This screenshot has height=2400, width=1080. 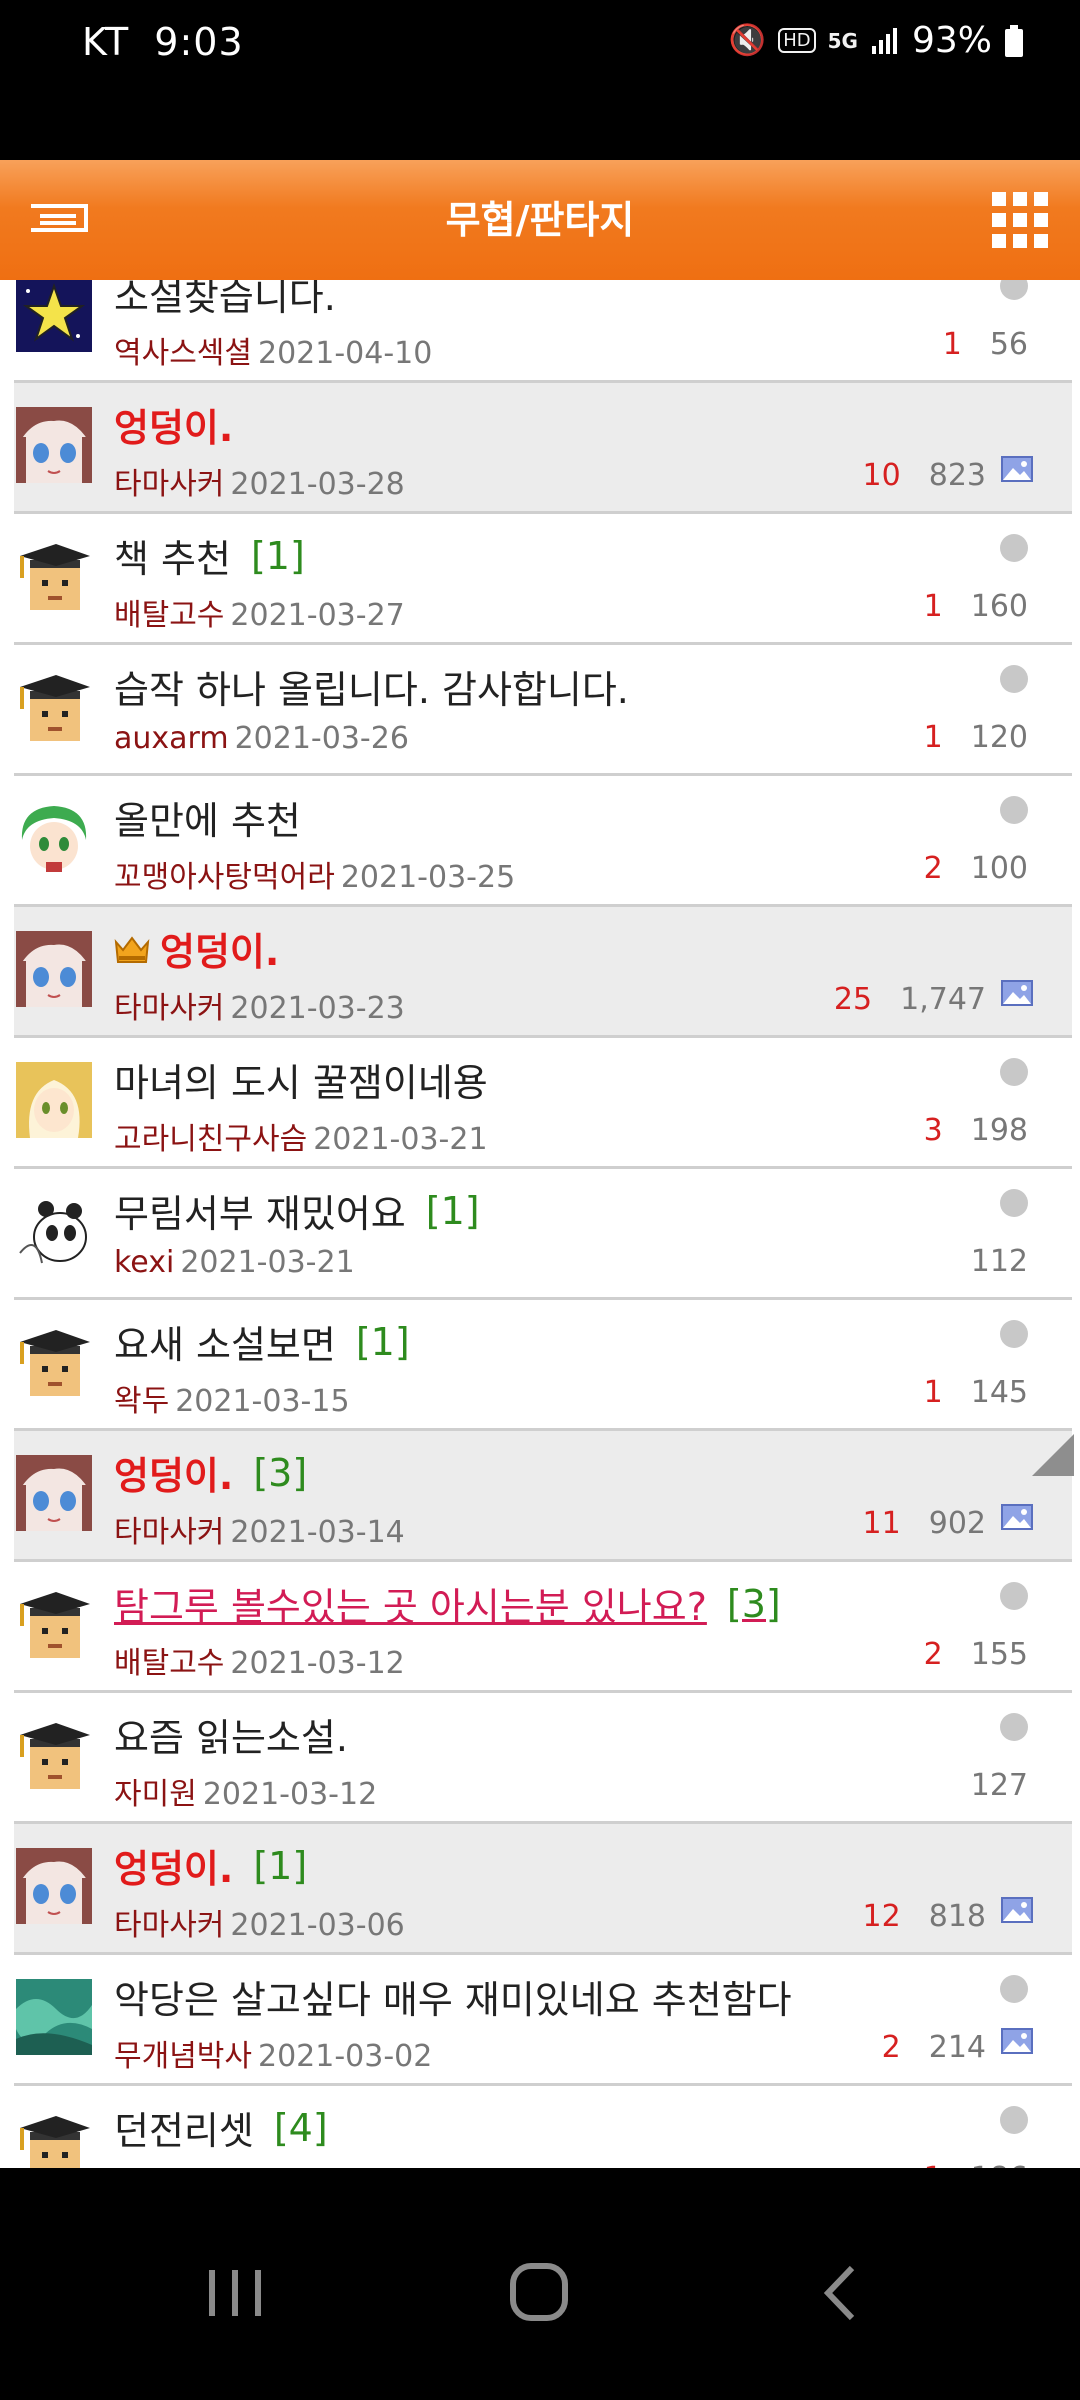 What do you see at coordinates (207, 817) in the screenshot?
I see `post-title: 올만에 추천` at bounding box center [207, 817].